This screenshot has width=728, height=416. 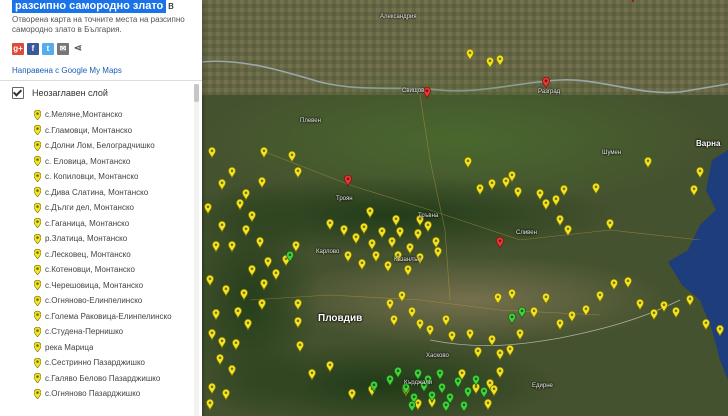 What do you see at coordinates (48, 49) in the screenshot?
I see `twitter-icon: t` at bounding box center [48, 49].